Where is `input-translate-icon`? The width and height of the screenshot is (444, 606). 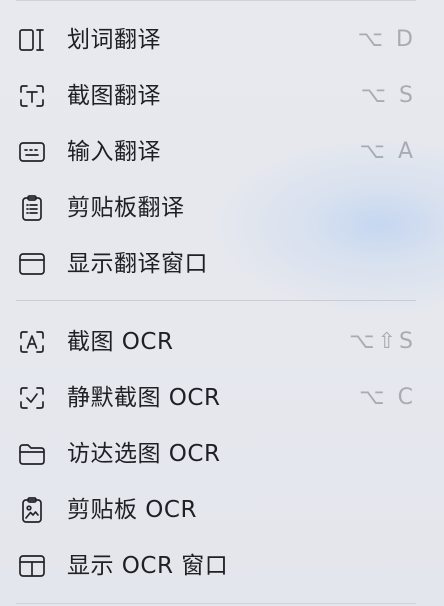
input-translate-icon is located at coordinates (32, 152).